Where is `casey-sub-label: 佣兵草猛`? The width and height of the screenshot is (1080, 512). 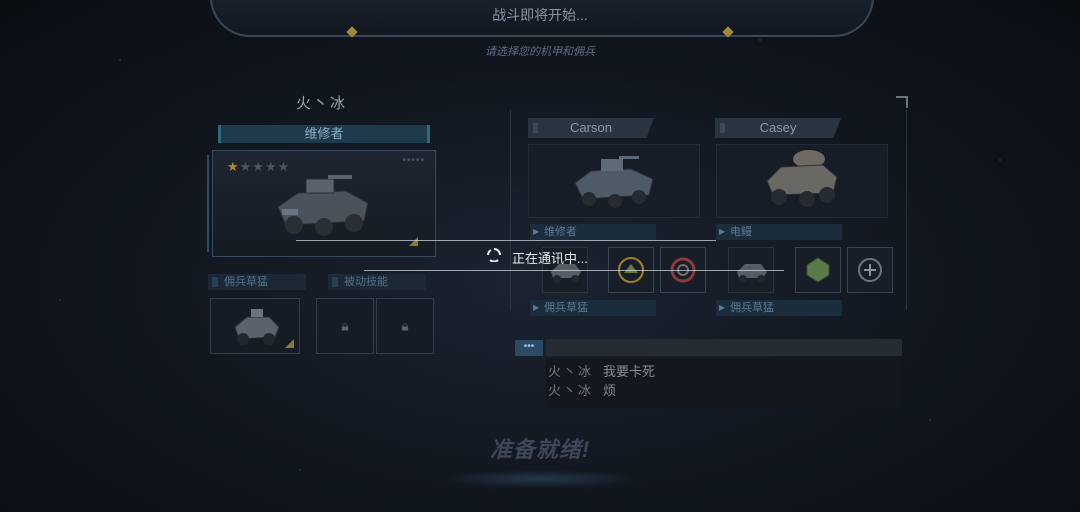 casey-sub-label: 佣兵草猛 is located at coordinates (779, 308).